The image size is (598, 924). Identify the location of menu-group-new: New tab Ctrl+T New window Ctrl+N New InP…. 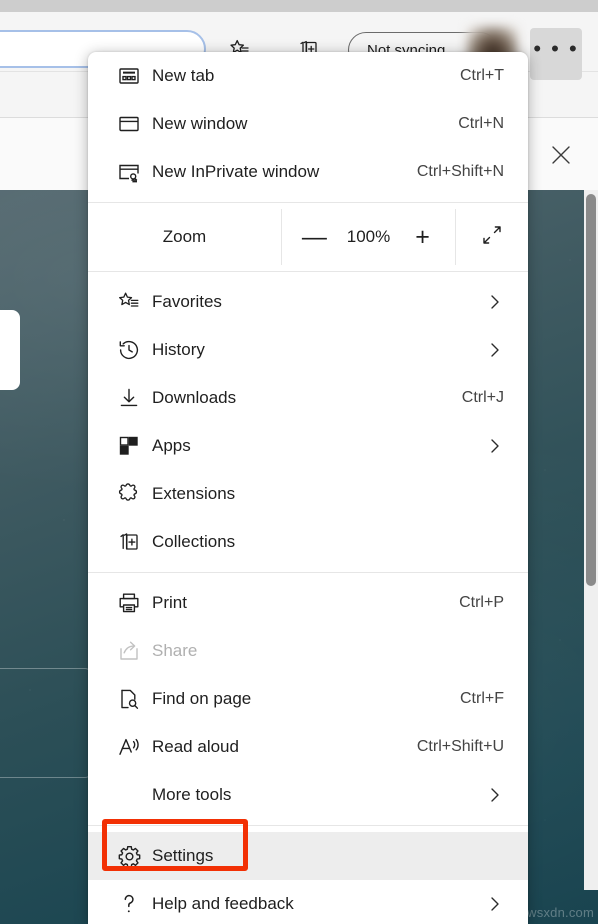
(308, 124).